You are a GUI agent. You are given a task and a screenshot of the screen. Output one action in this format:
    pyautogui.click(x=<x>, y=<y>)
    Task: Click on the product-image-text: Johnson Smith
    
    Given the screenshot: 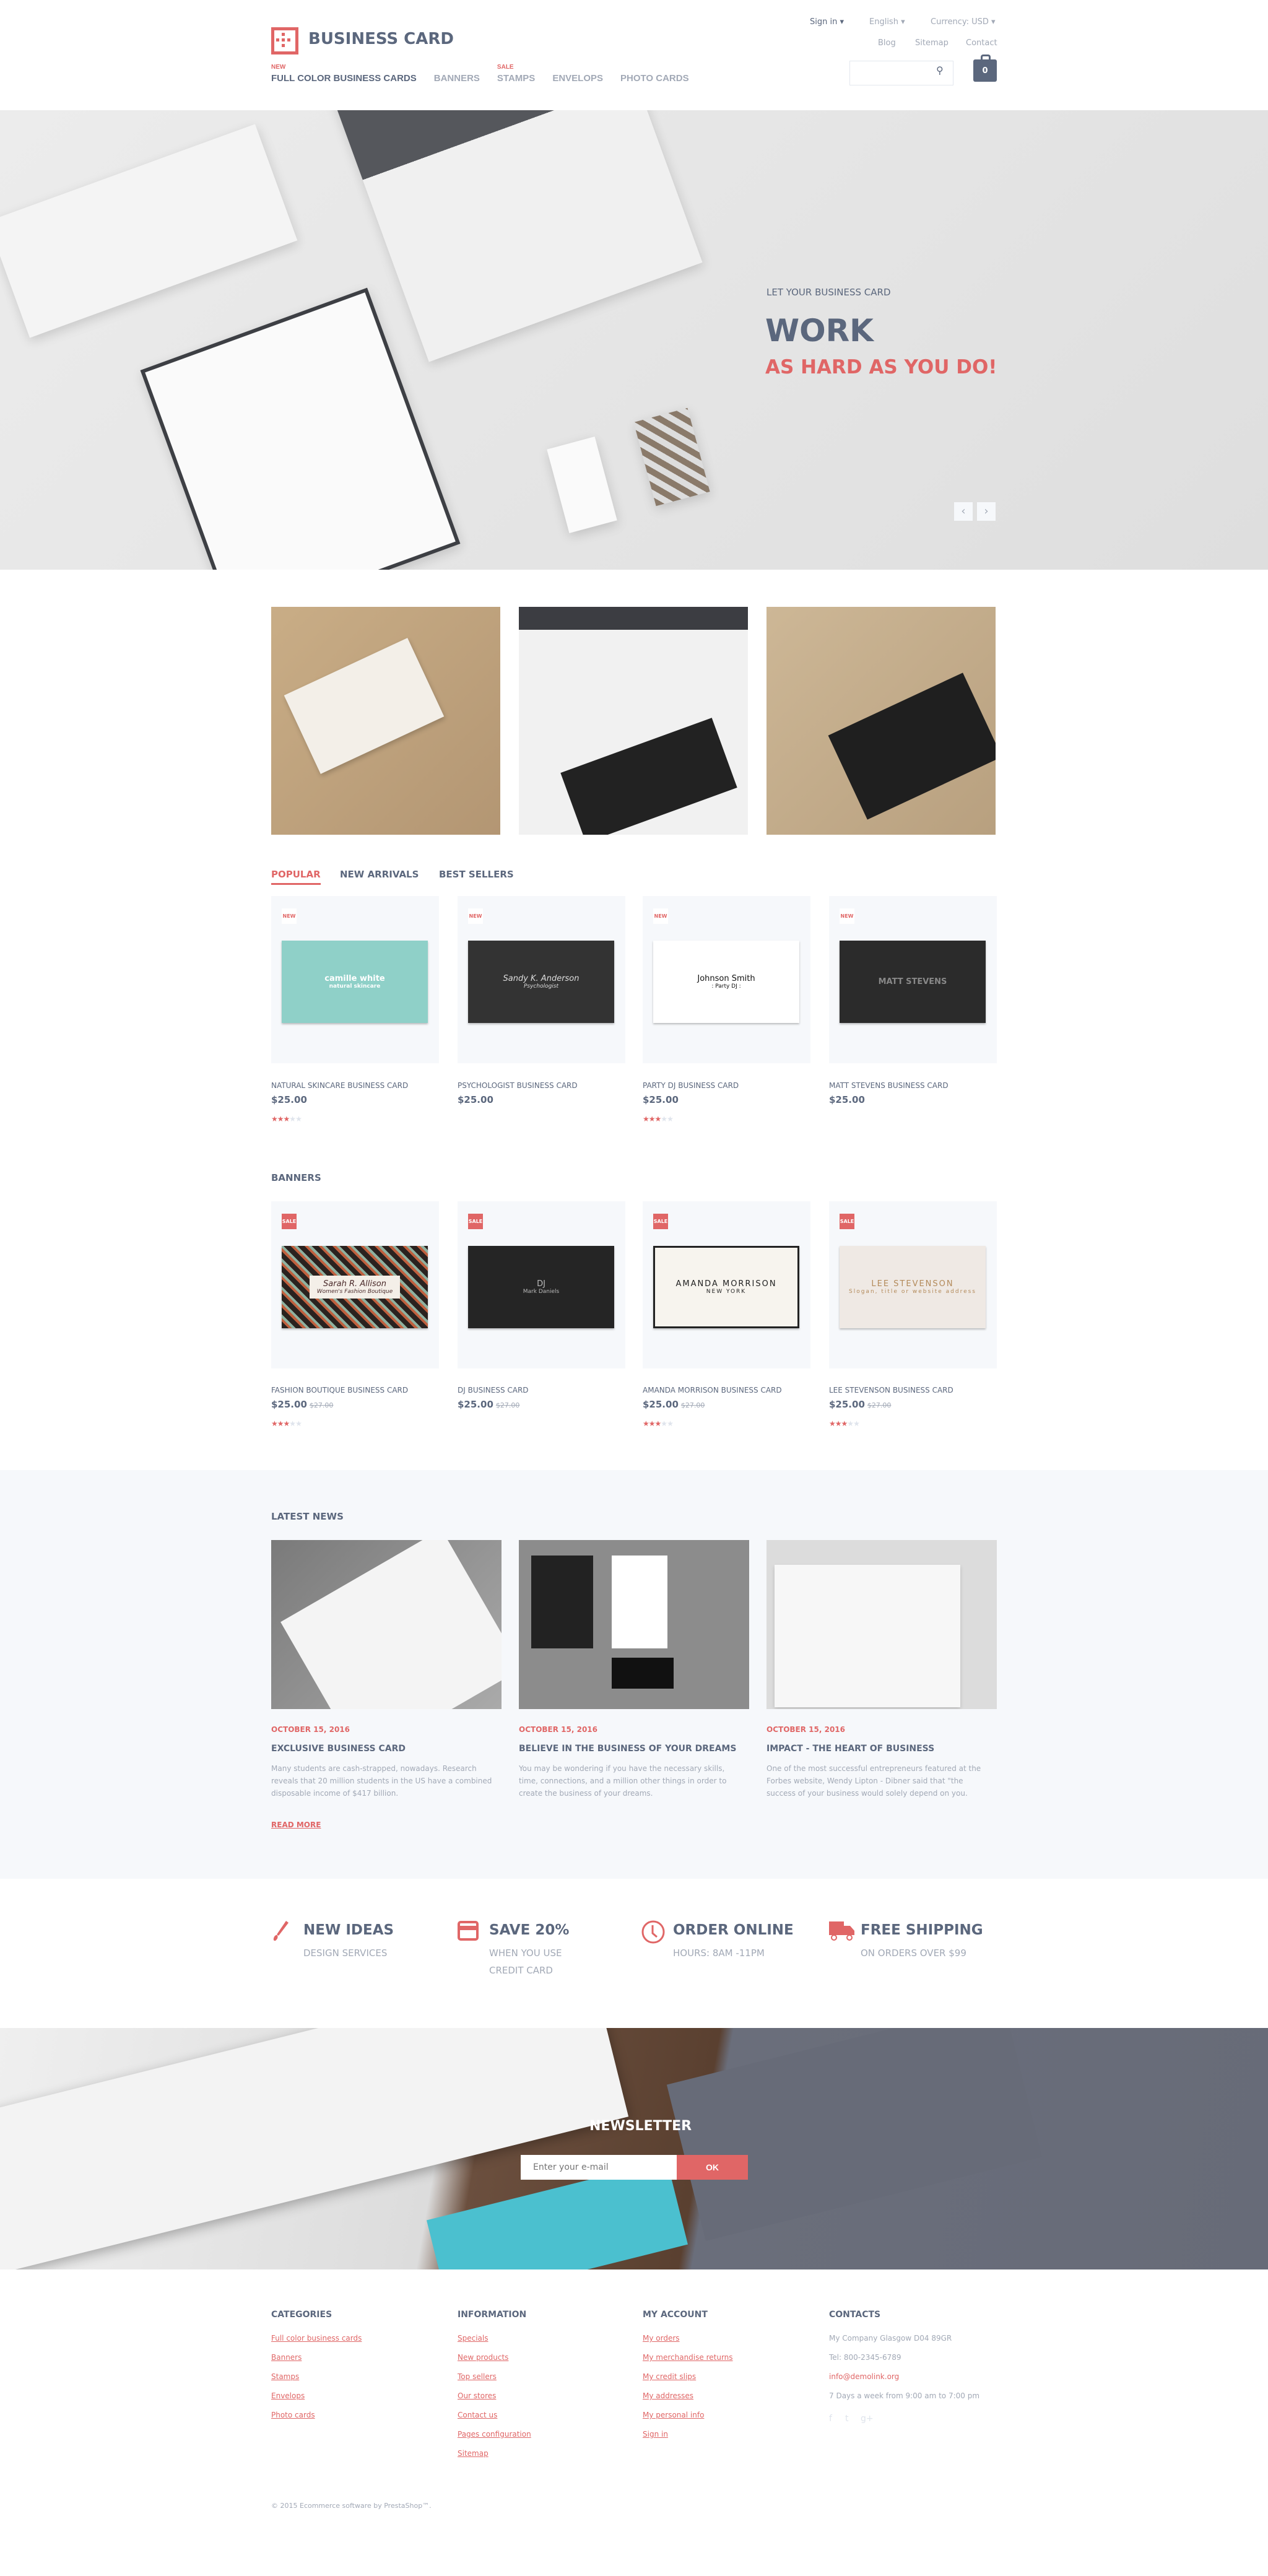 What is the action you would take?
    pyautogui.click(x=726, y=978)
    